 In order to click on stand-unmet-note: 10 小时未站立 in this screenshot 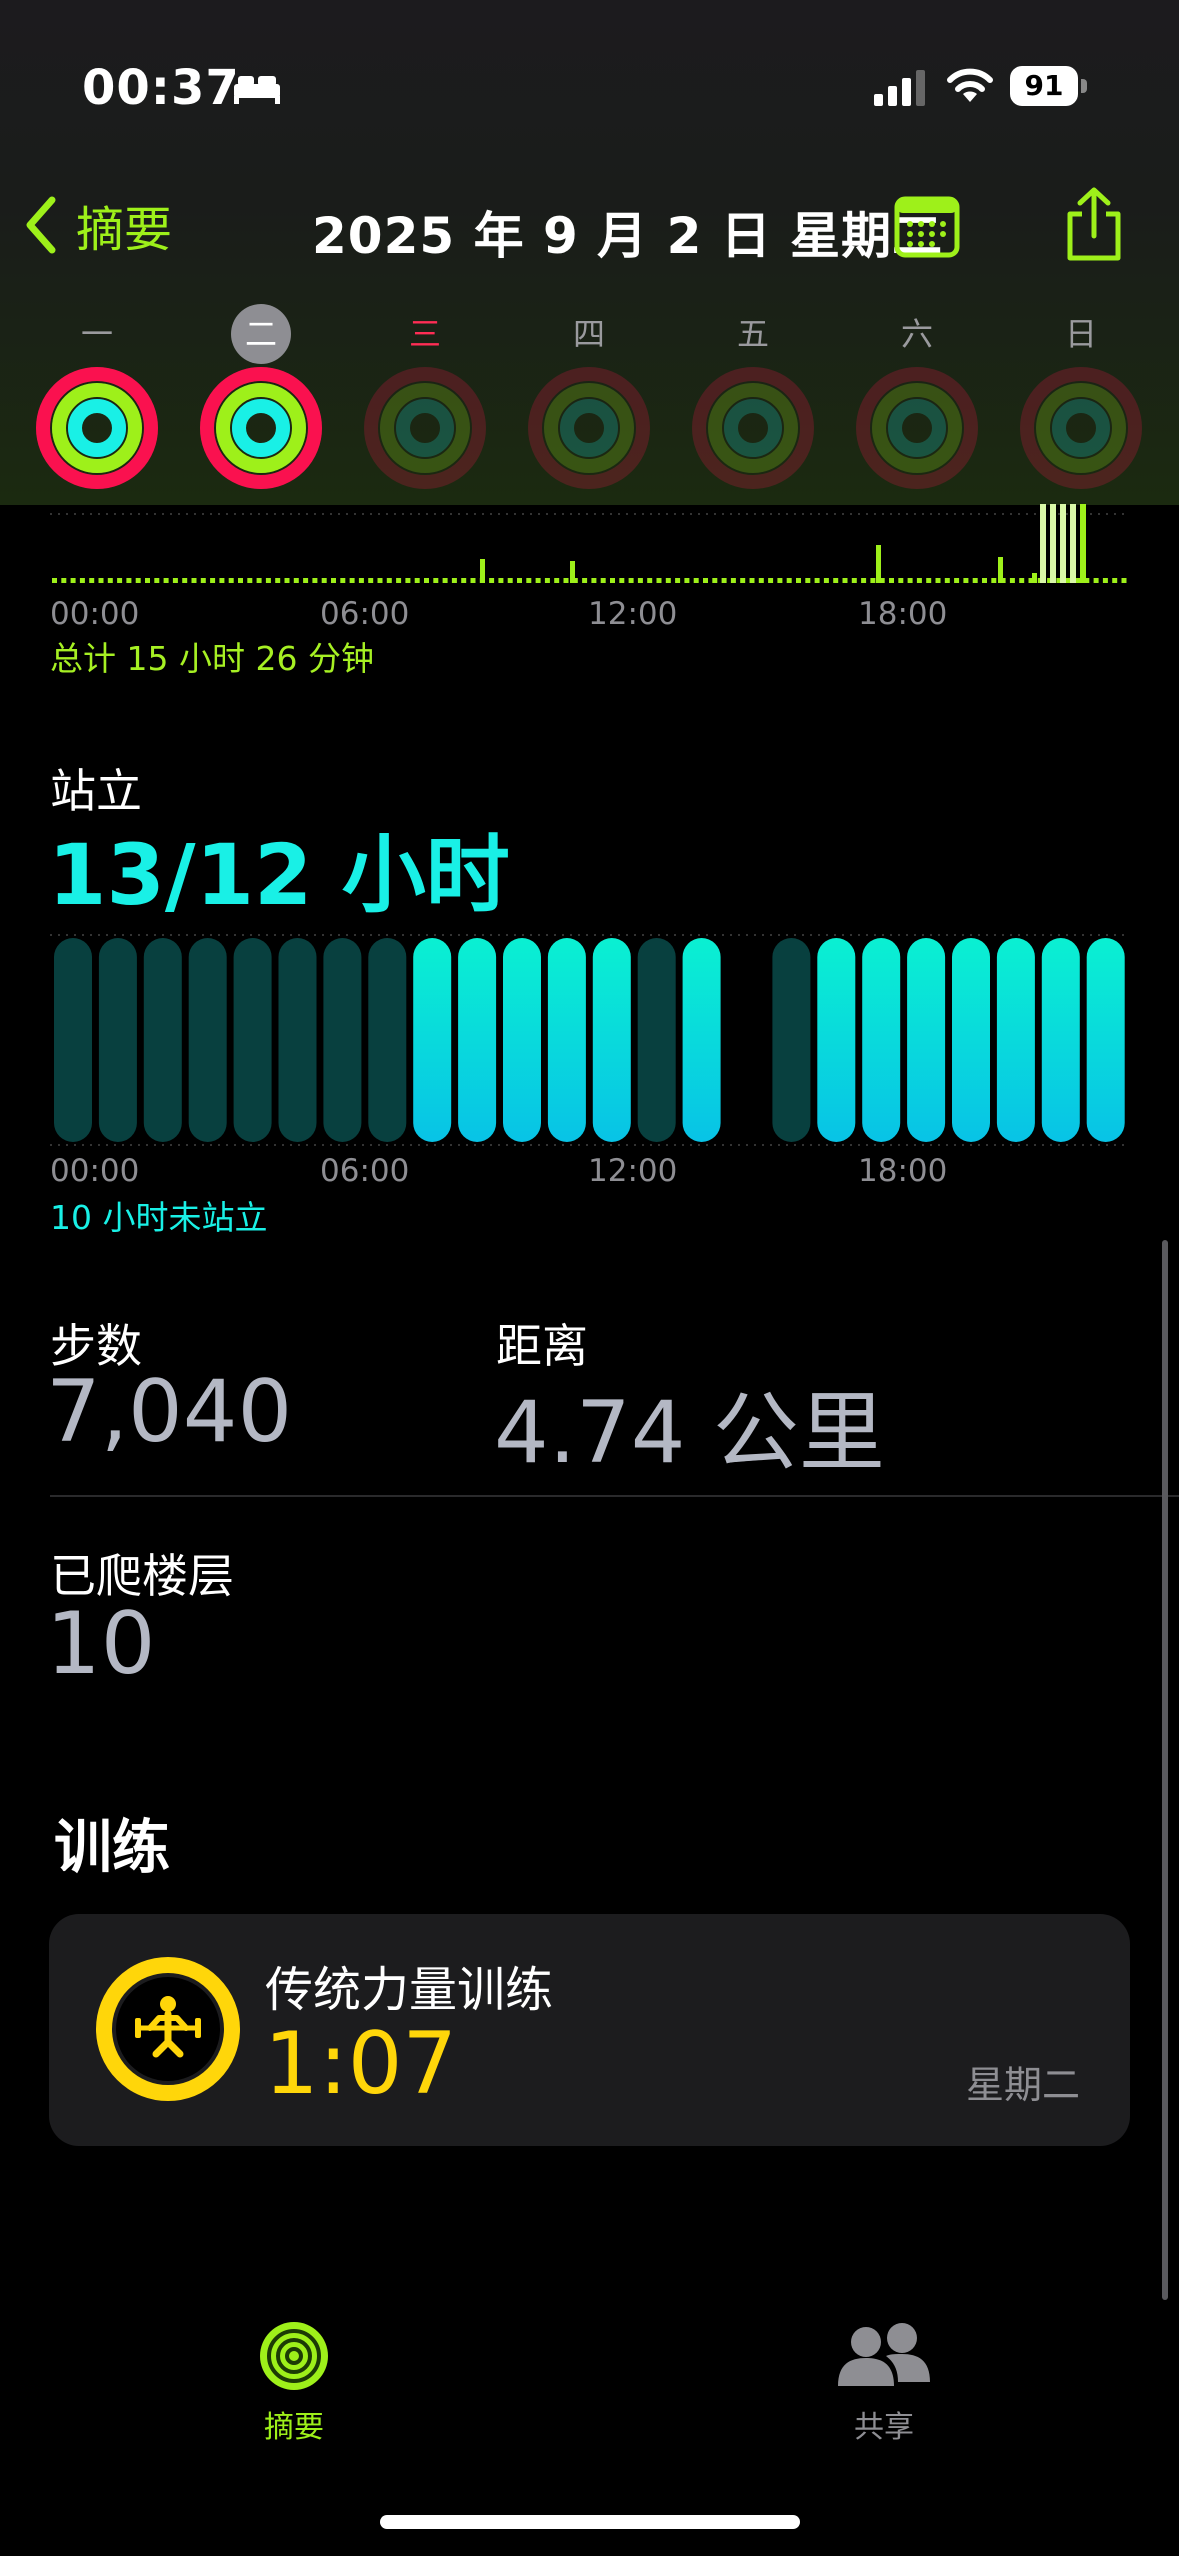, I will do `click(159, 1217)`.